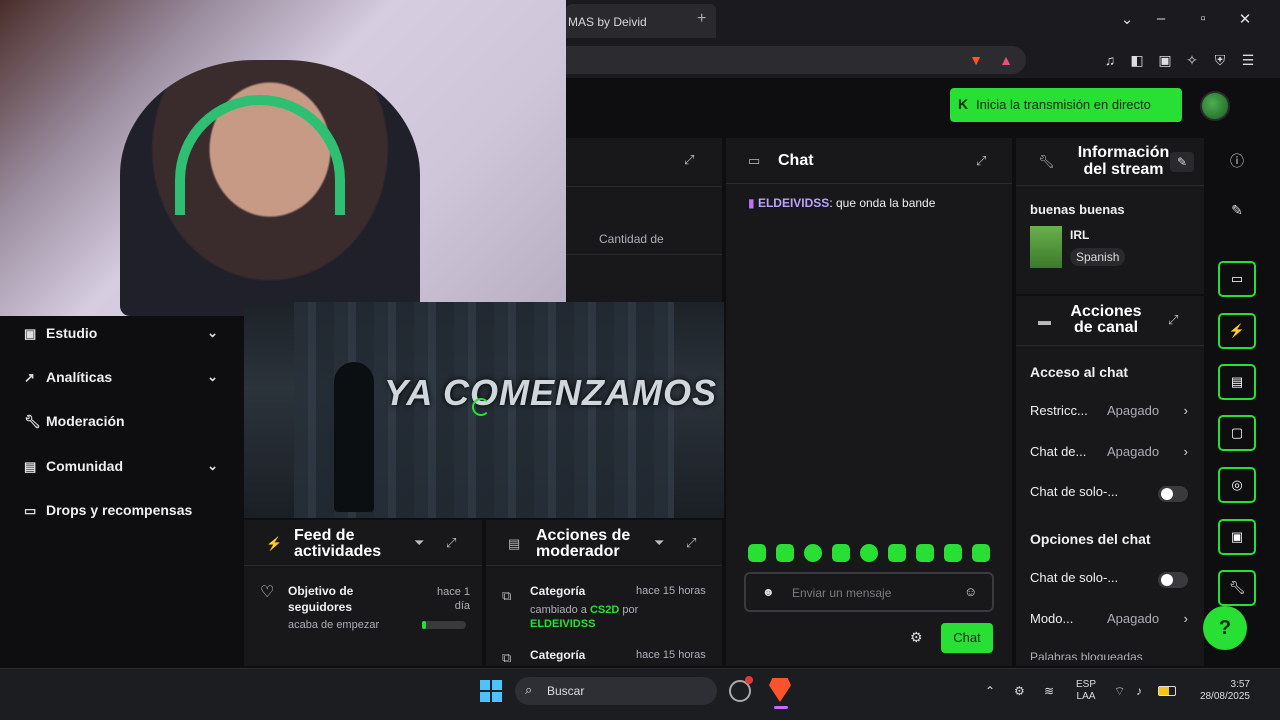 The height and width of the screenshot is (720, 1280). Describe the element at coordinates (30, 466) in the screenshot. I see `community-icon: ▤` at that location.